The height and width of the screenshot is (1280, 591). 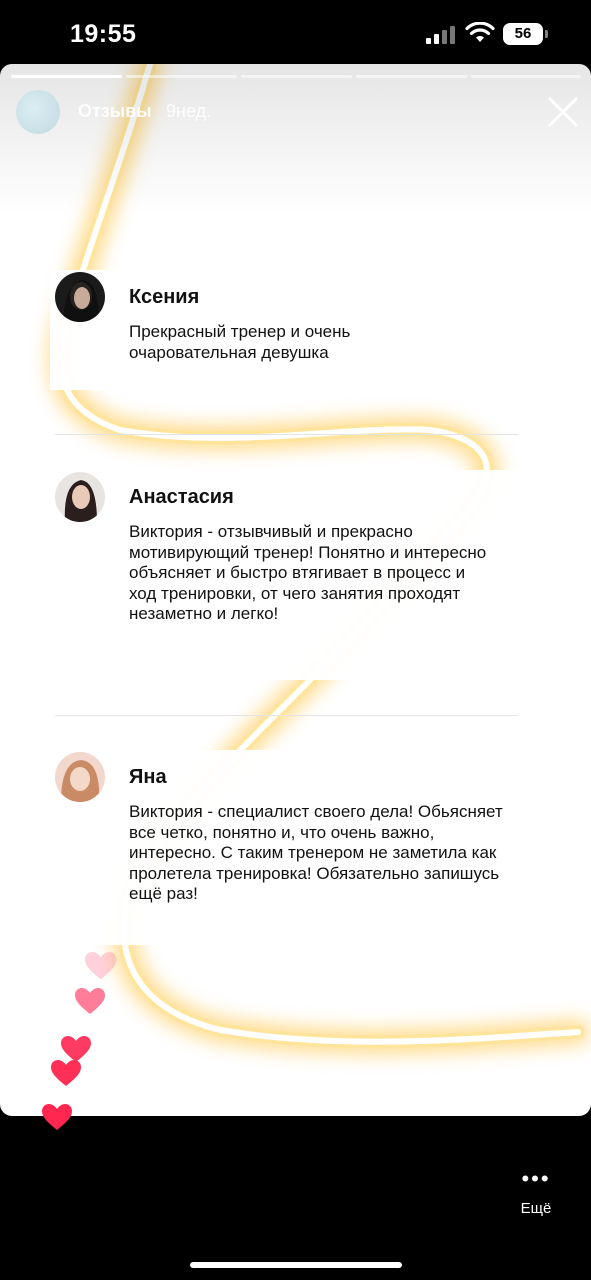 I want to click on more-button: ••• Ещё, so click(x=536, y=1198).